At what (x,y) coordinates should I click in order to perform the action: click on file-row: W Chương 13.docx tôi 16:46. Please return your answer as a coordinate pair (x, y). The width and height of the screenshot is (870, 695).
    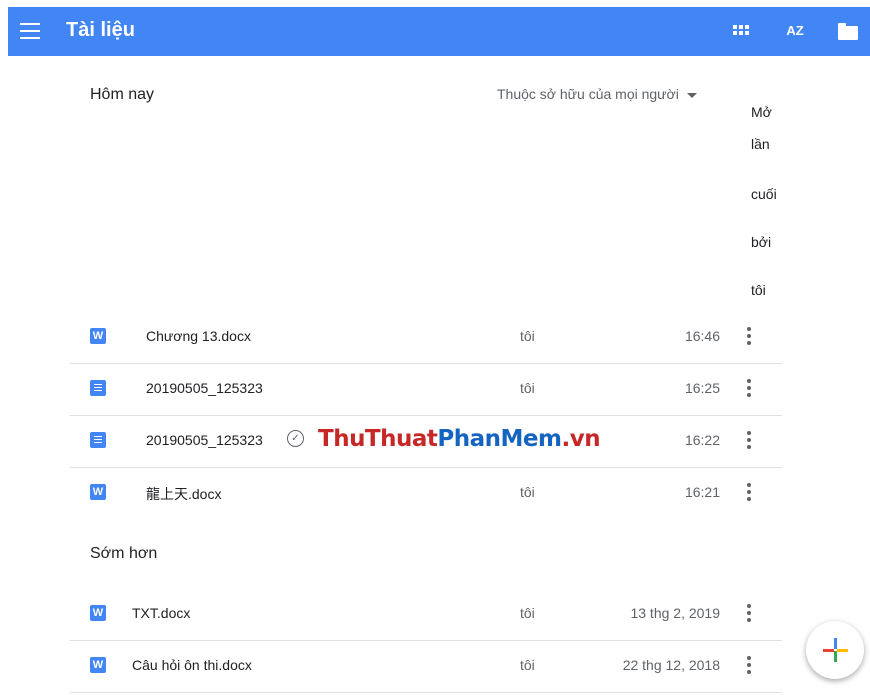
    Looking at the image, I should click on (426, 337).